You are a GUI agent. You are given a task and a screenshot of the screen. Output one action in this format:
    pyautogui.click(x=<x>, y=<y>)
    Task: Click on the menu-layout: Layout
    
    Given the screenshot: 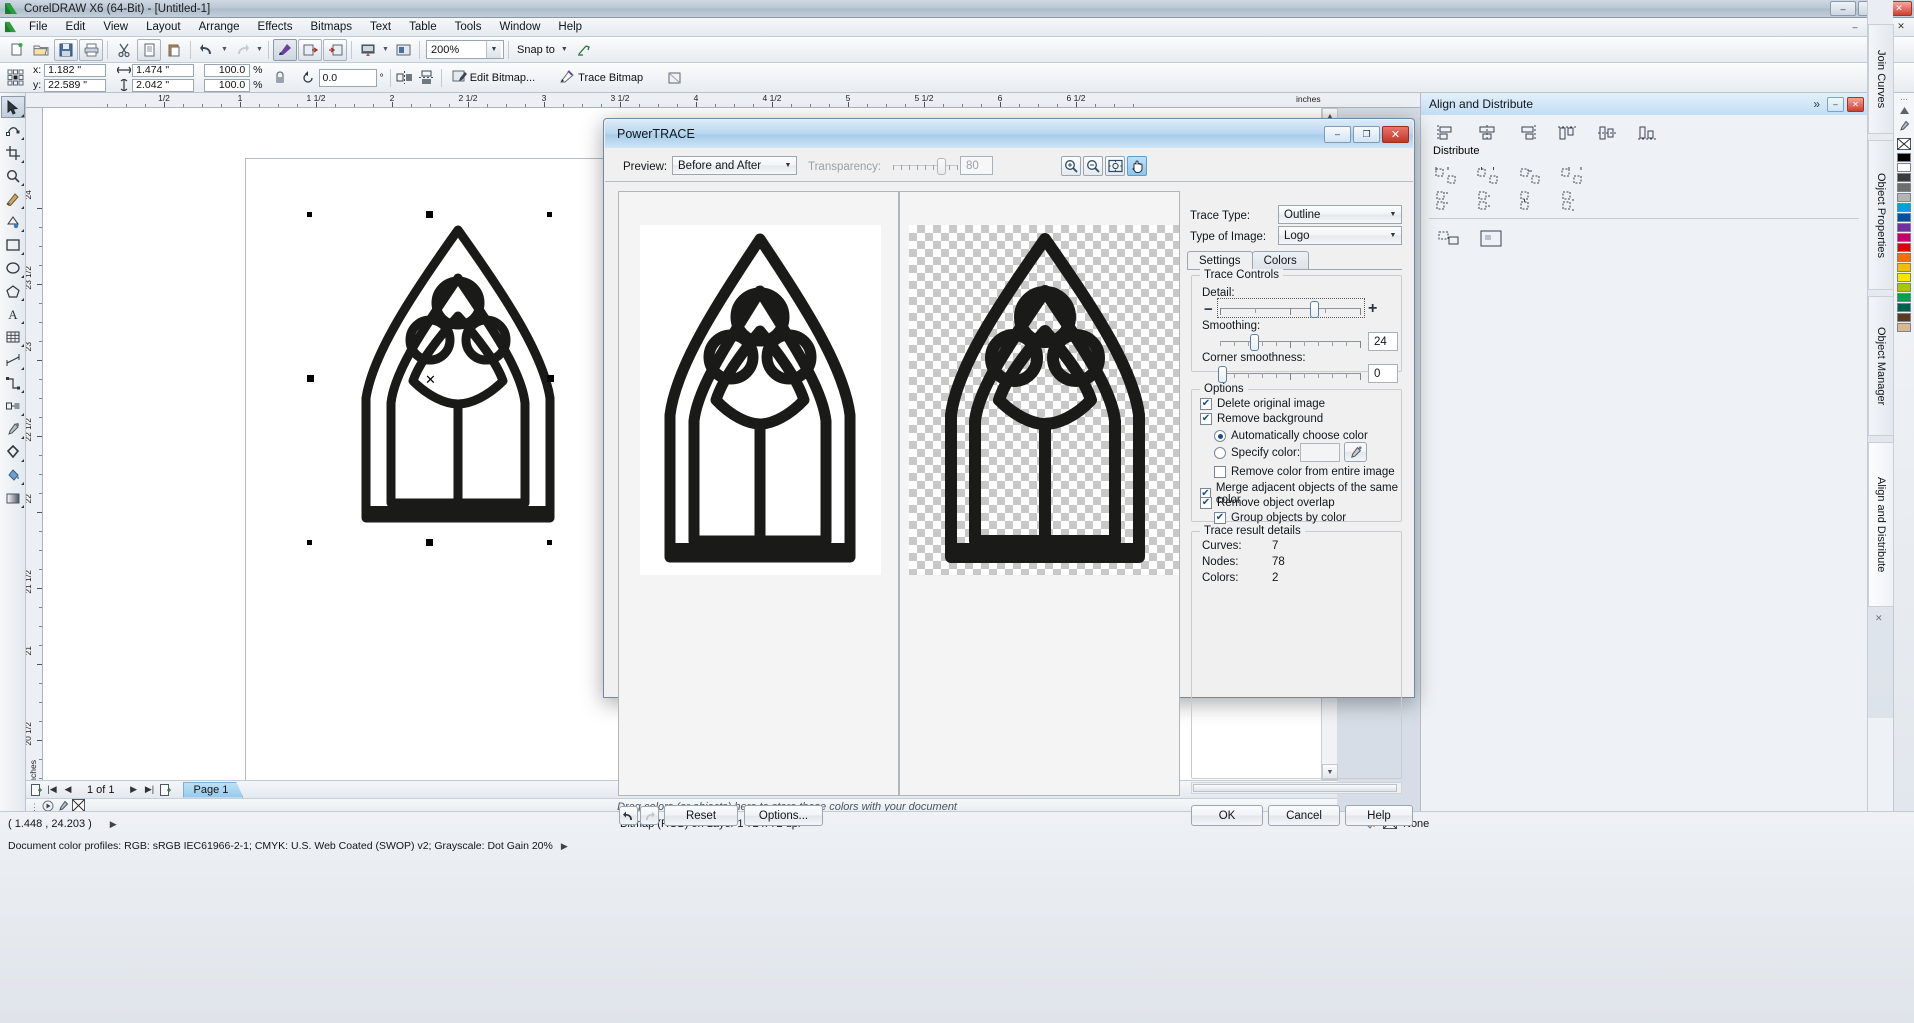 What is the action you would take?
    pyautogui.click(x=163, y=27)
    